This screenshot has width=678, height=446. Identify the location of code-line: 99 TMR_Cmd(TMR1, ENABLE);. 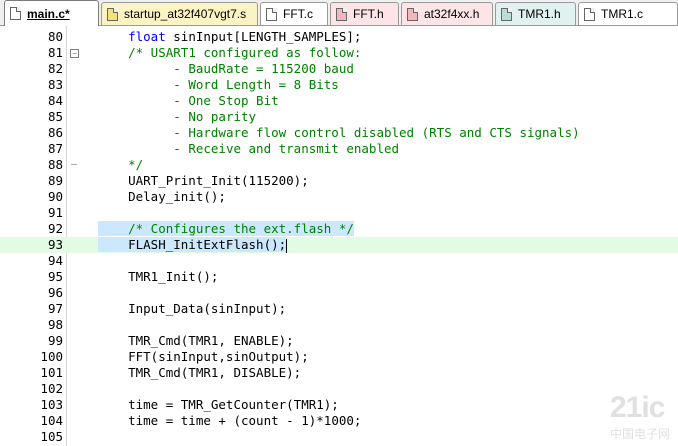
(339, 341).